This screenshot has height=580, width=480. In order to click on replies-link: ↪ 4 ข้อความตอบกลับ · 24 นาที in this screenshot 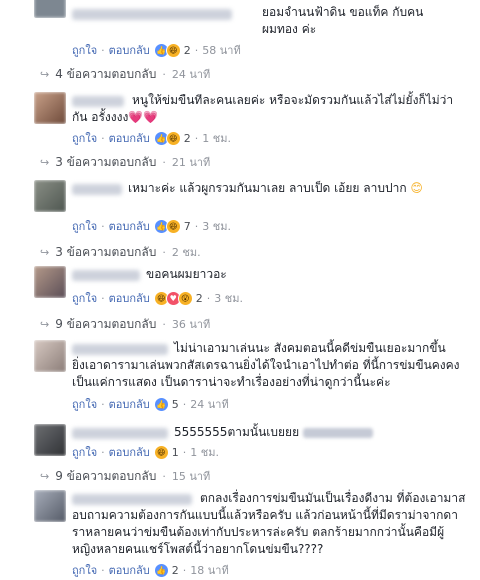, I will do `click(125, 74)`.